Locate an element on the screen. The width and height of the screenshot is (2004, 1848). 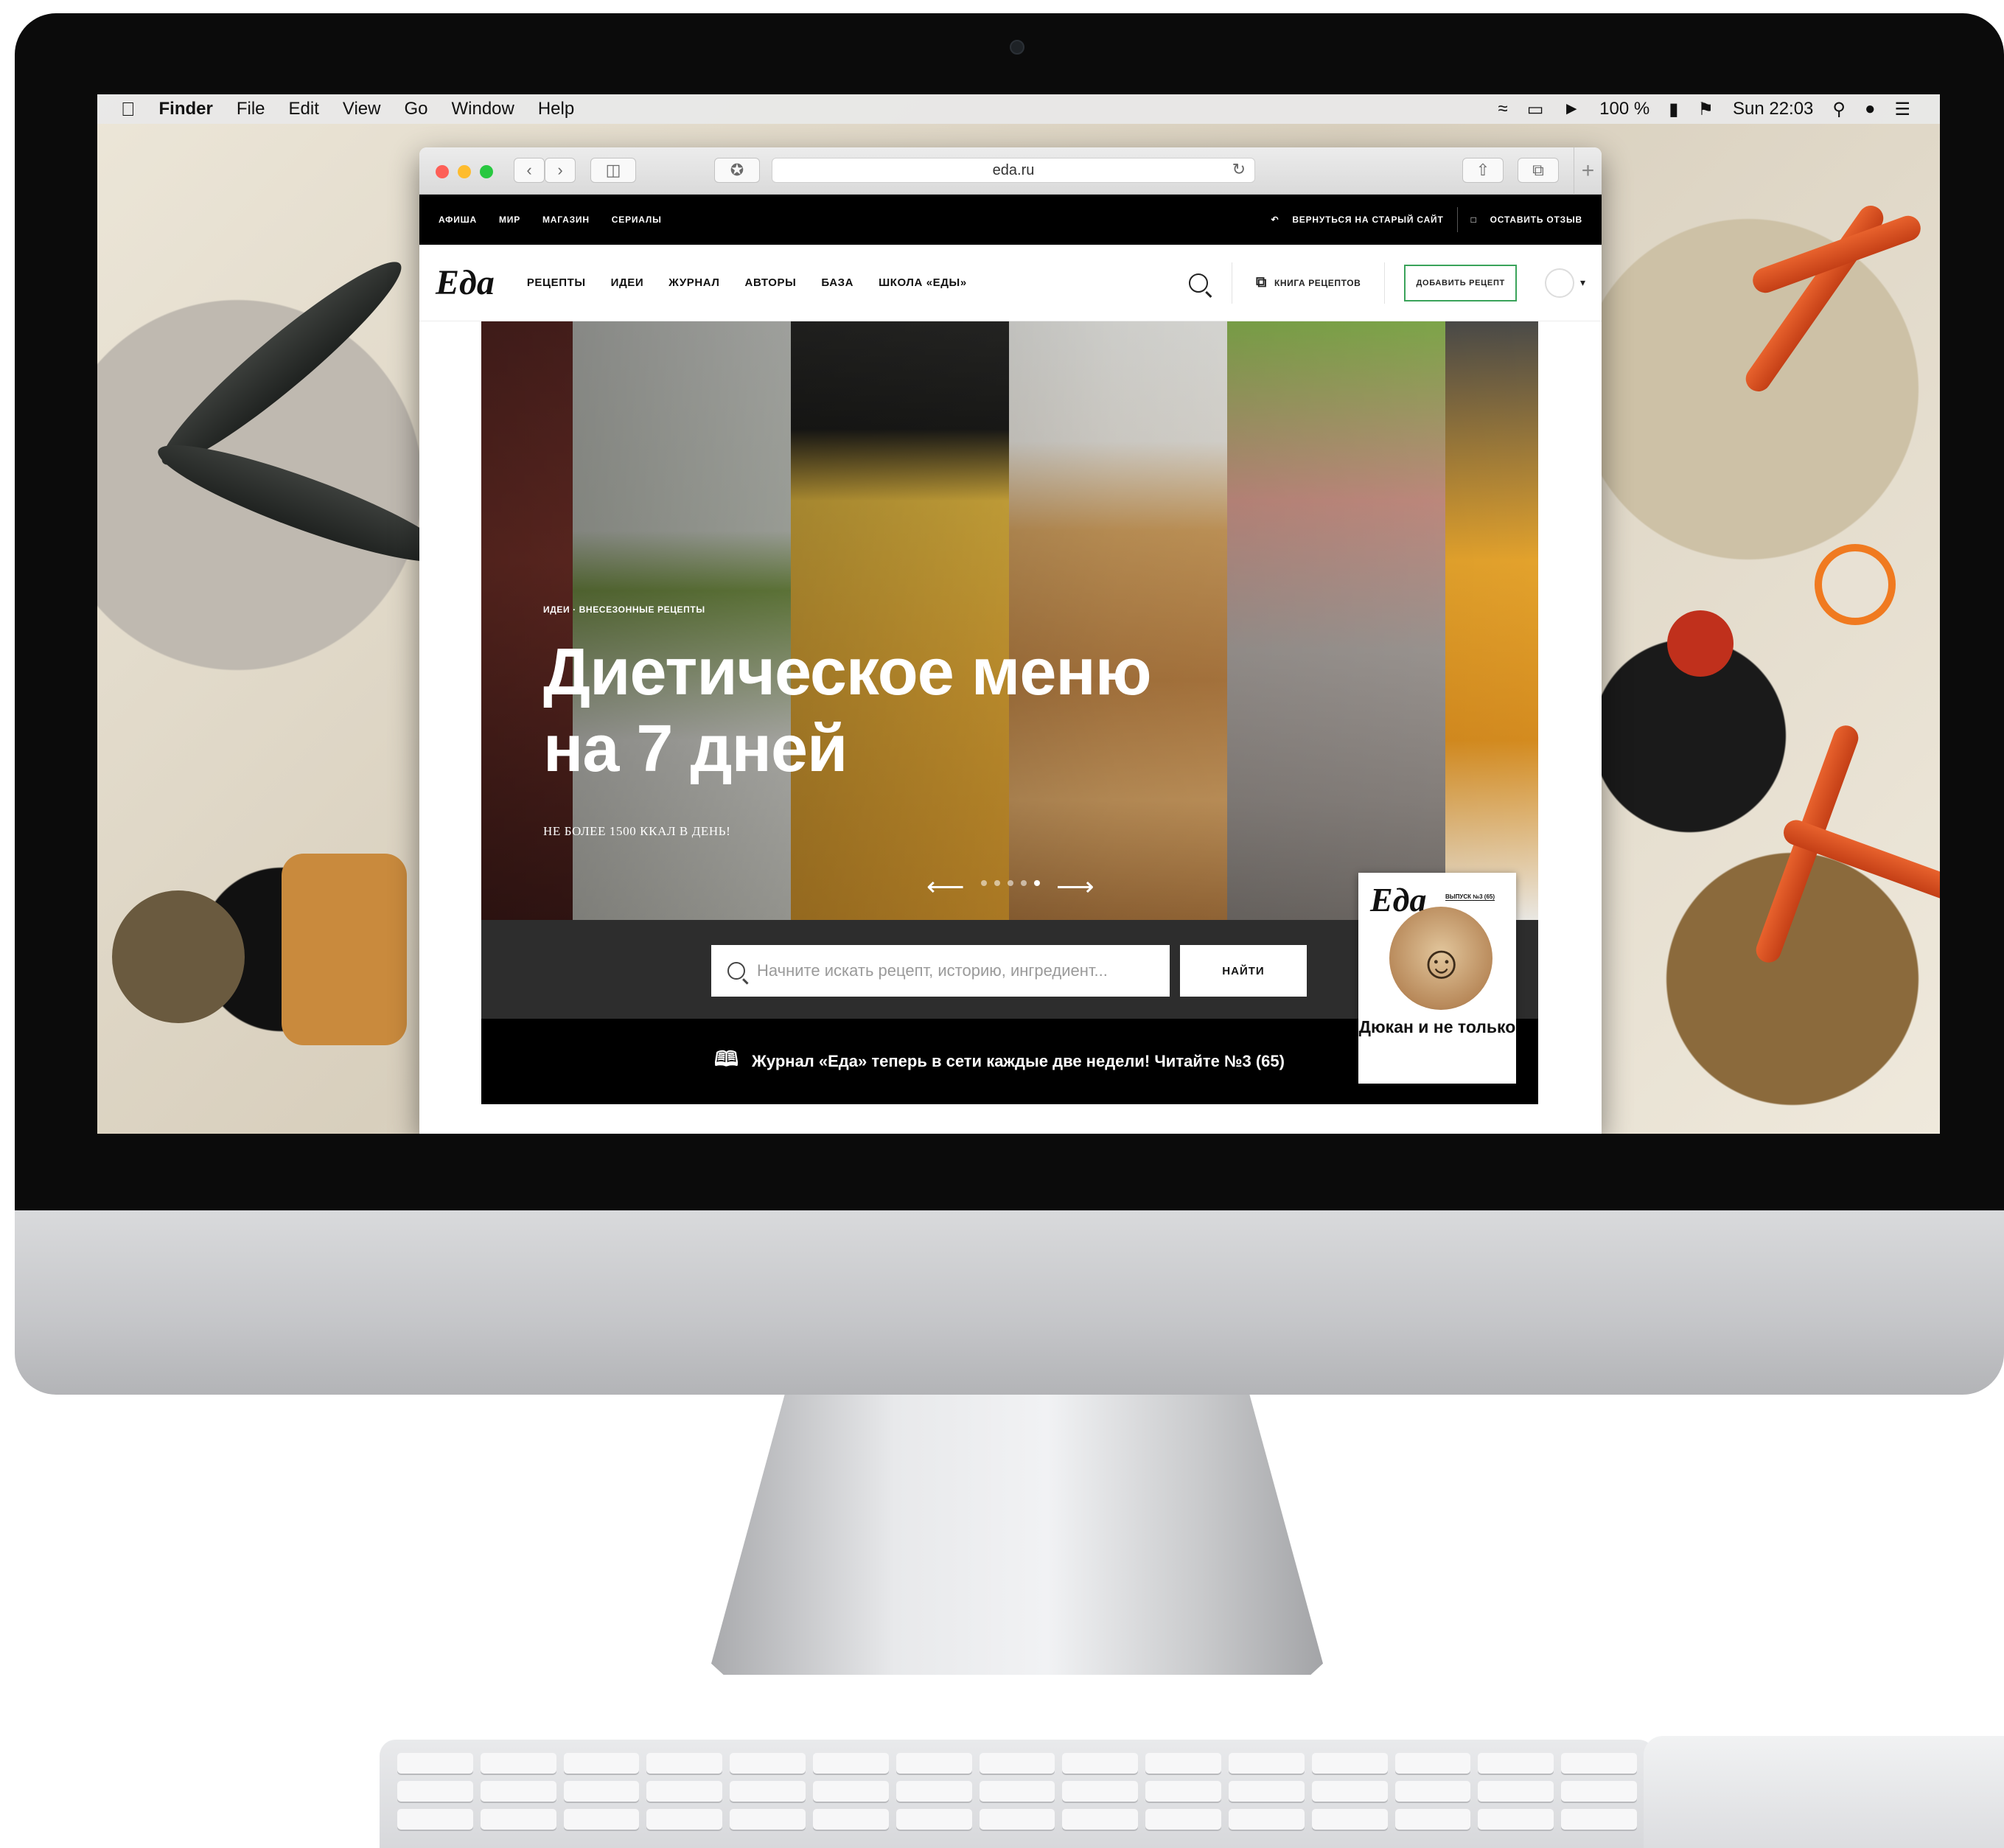
minimize-icon is located at coordinates (464, 171).